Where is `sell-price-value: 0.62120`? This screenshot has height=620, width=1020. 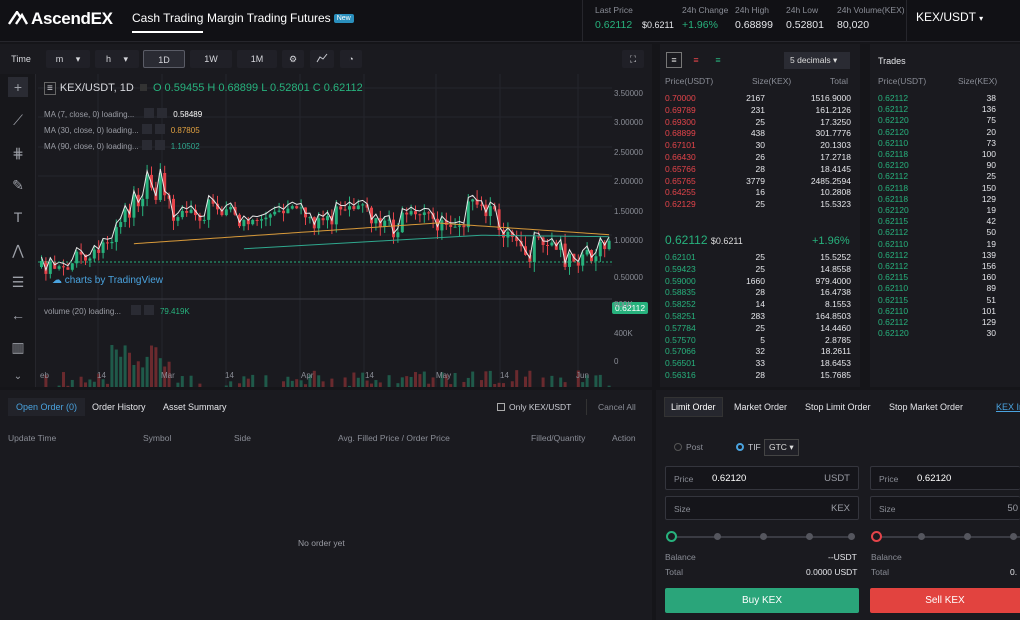 sell-price-value: 0.62120 is located at coordinates (934, 478).